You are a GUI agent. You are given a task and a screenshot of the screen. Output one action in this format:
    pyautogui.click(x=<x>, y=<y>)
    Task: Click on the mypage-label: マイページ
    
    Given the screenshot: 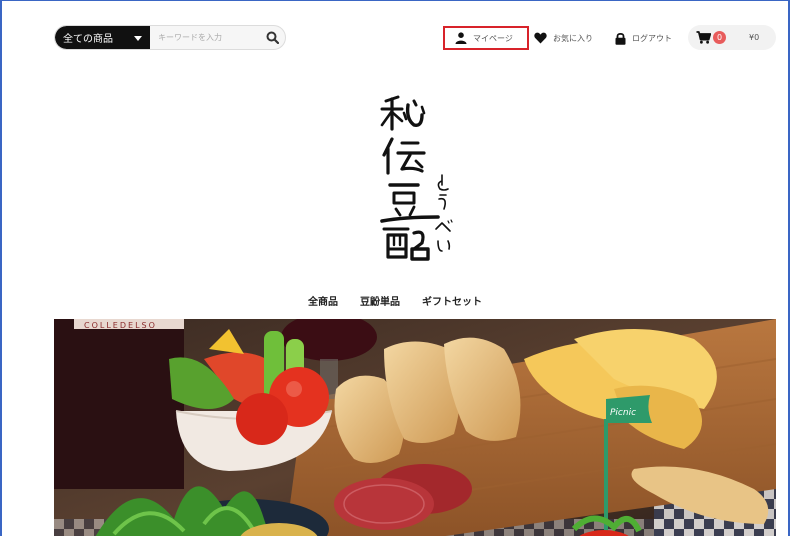 What is the action you would take?
    pyautogui.click(x=493, y=38)
    